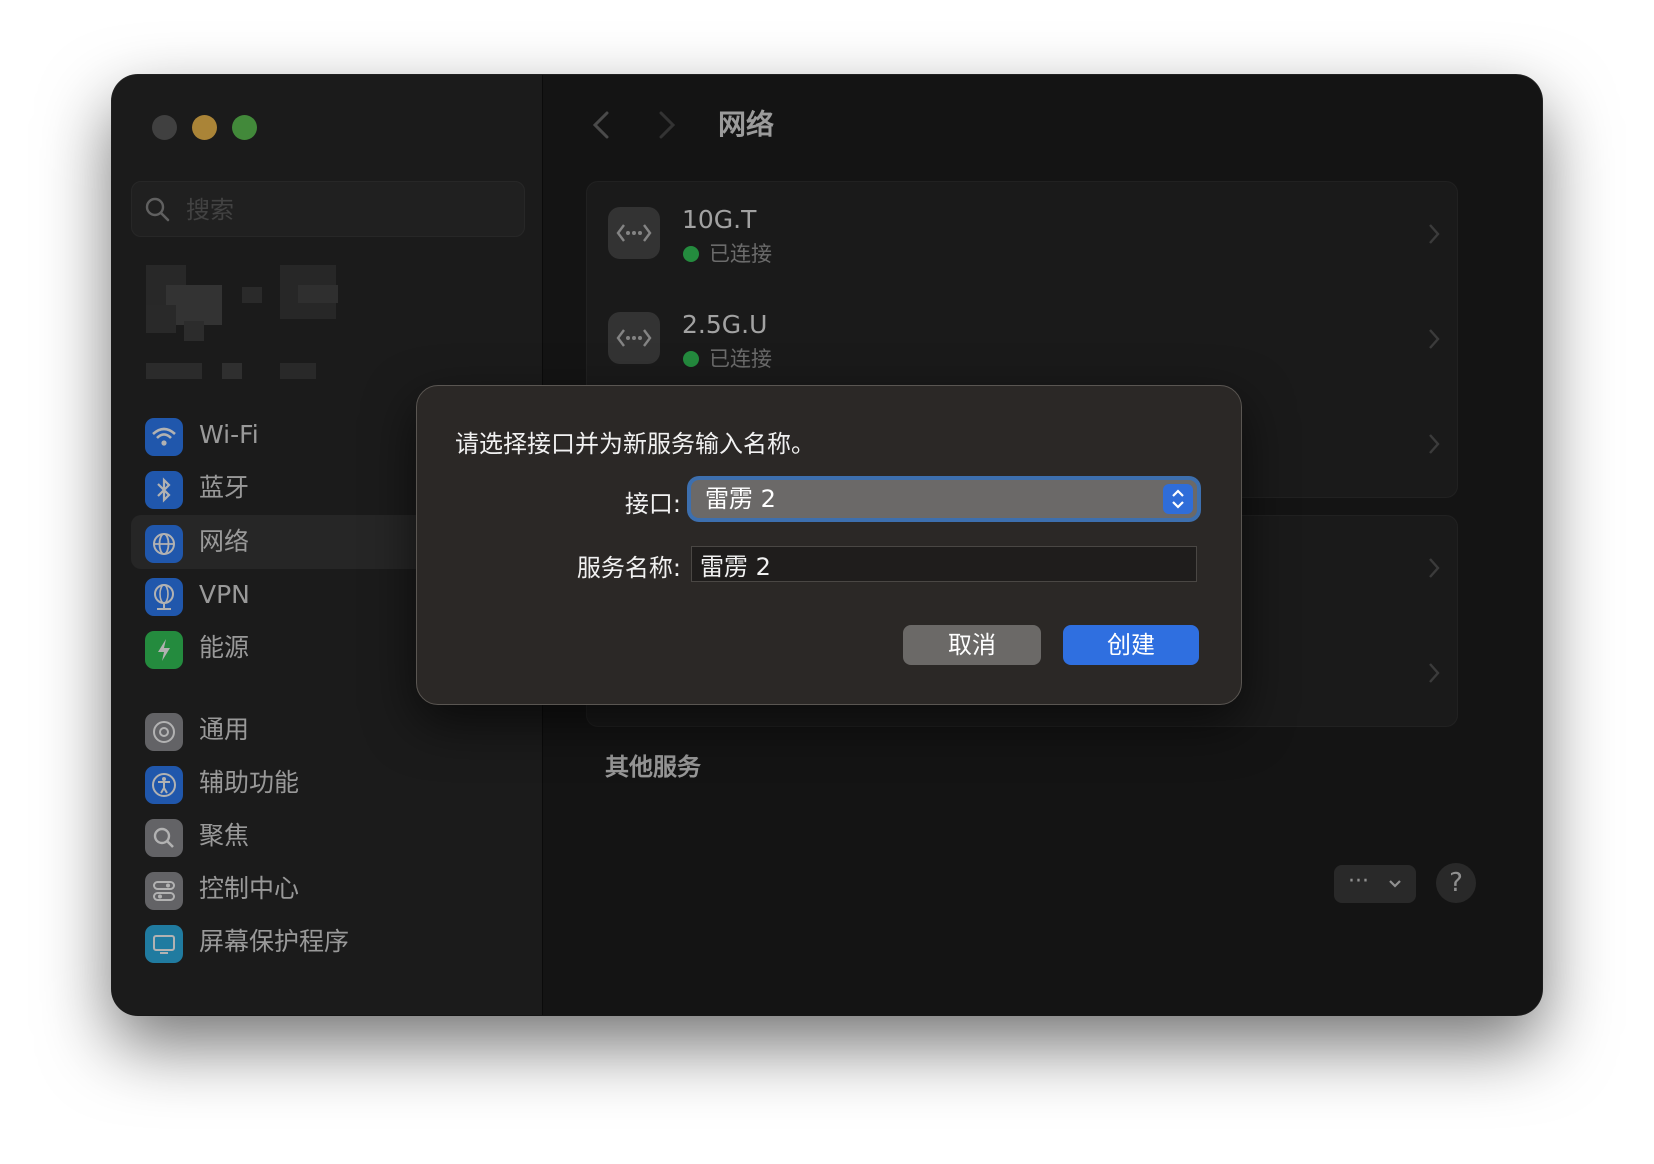 The height and width of the screenshot is (1164, 1654). Describe the element at coordinates (719, 219) in the screenshot. I see `service-name: 10G.T` at that location.